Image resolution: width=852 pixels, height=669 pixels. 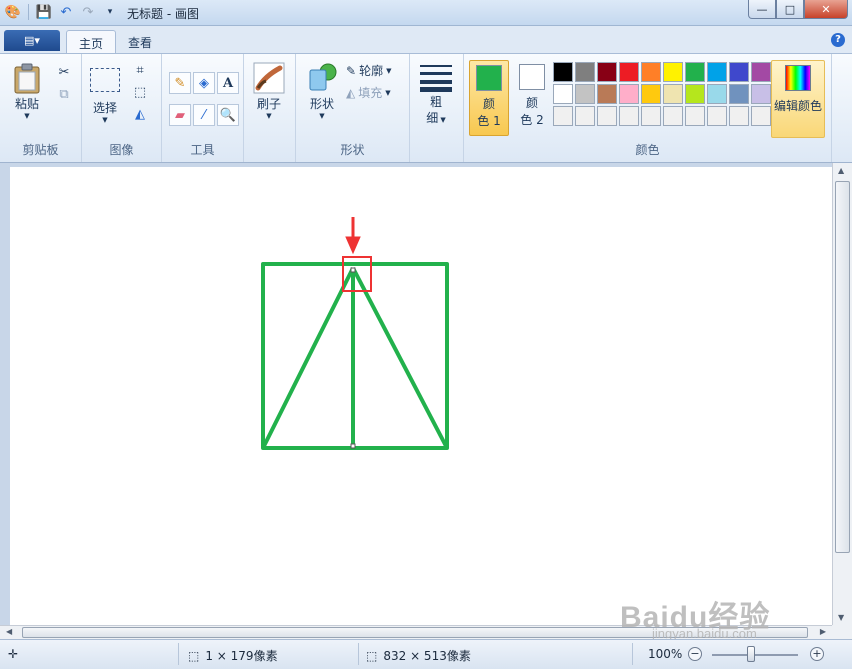 What do you see at coordinates (66, 12) in the screenshot?
I see `undo-icon: ↶` at bounding box center [66, 12].